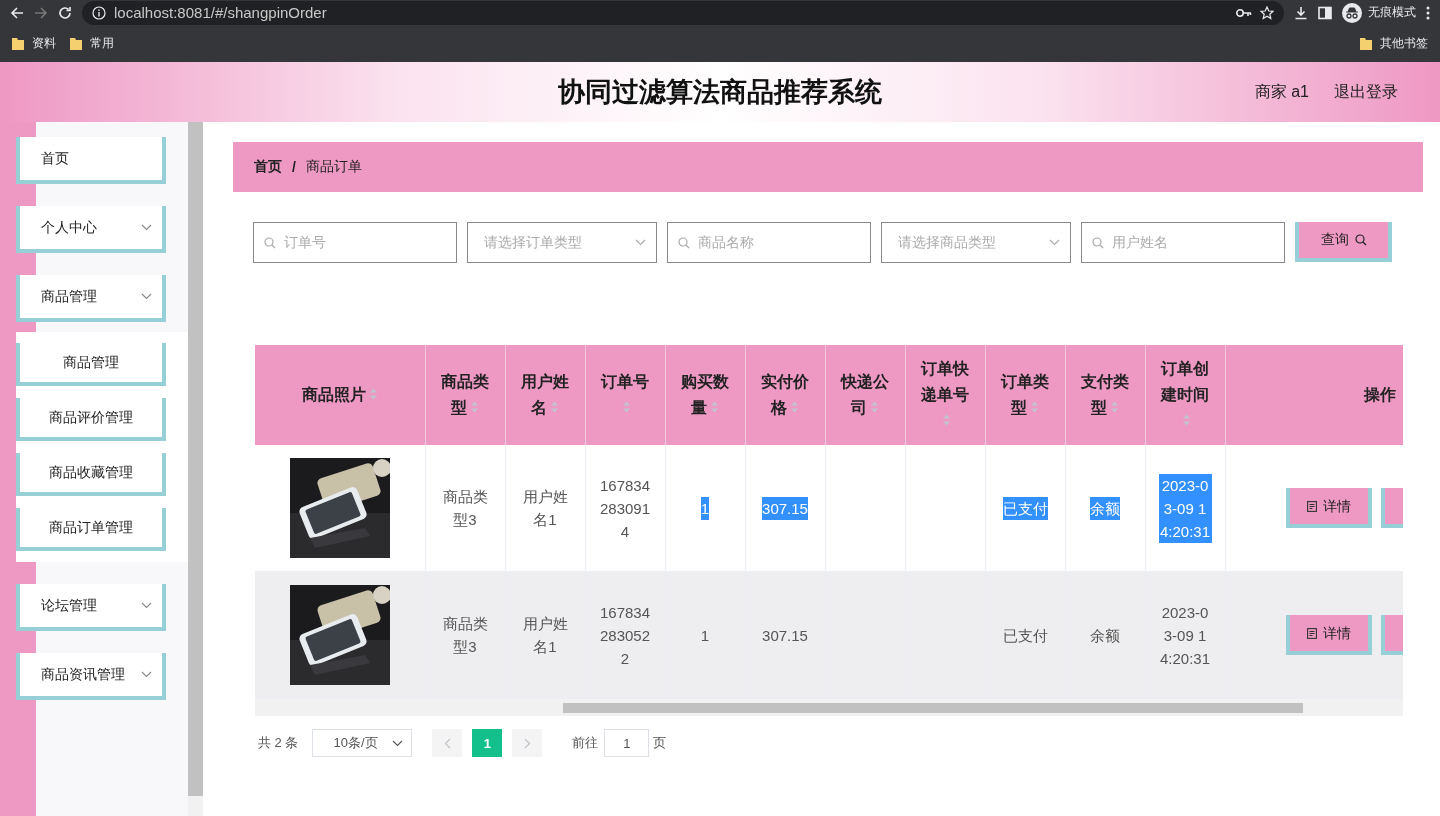 Image resolution: width=1440 pixels, height=816 pixels. I want to click on column-header: 商品照片, so click(340, 395).